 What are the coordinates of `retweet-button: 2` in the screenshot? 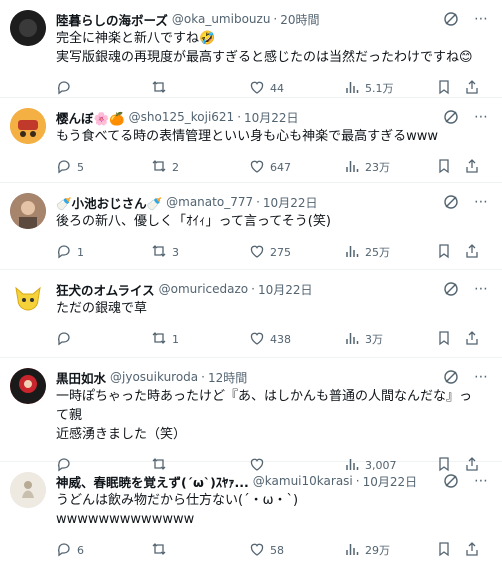 It's located at (200, 167).